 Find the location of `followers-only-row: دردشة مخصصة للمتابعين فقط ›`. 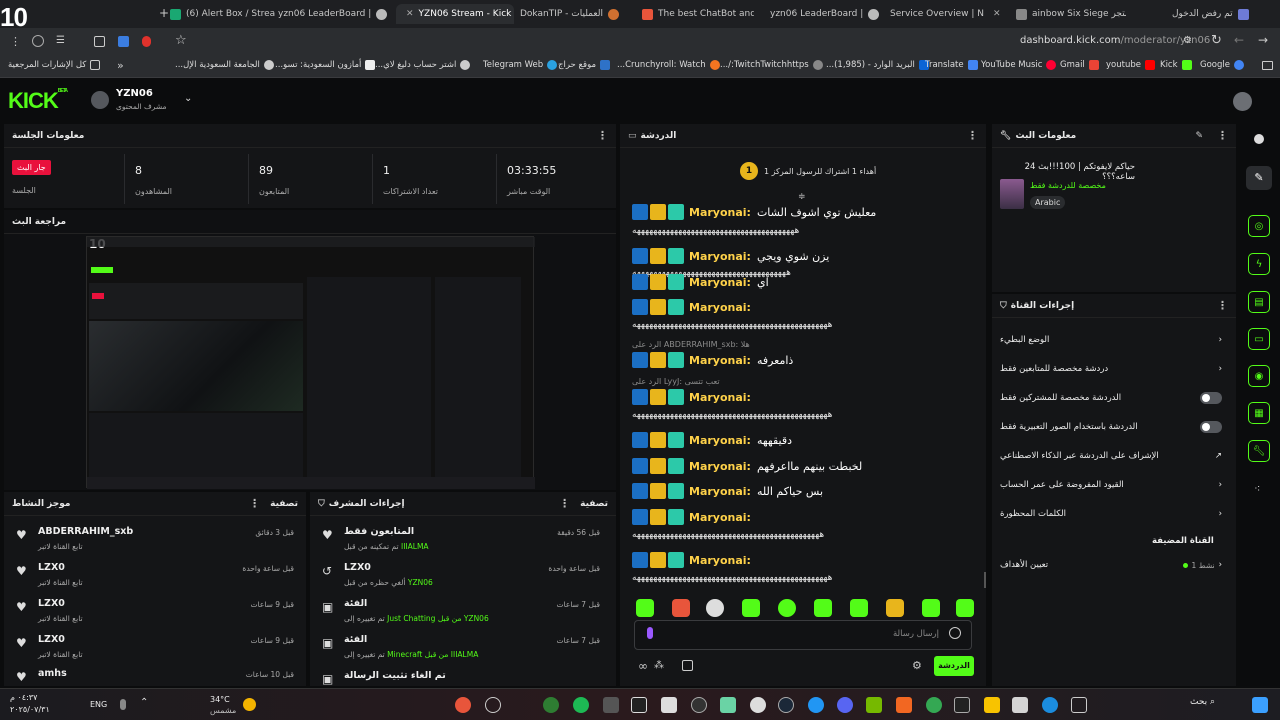

followers-only-row: دردشة مخصصة للمتابعين فقط › is located at coordinates (1112, 369).